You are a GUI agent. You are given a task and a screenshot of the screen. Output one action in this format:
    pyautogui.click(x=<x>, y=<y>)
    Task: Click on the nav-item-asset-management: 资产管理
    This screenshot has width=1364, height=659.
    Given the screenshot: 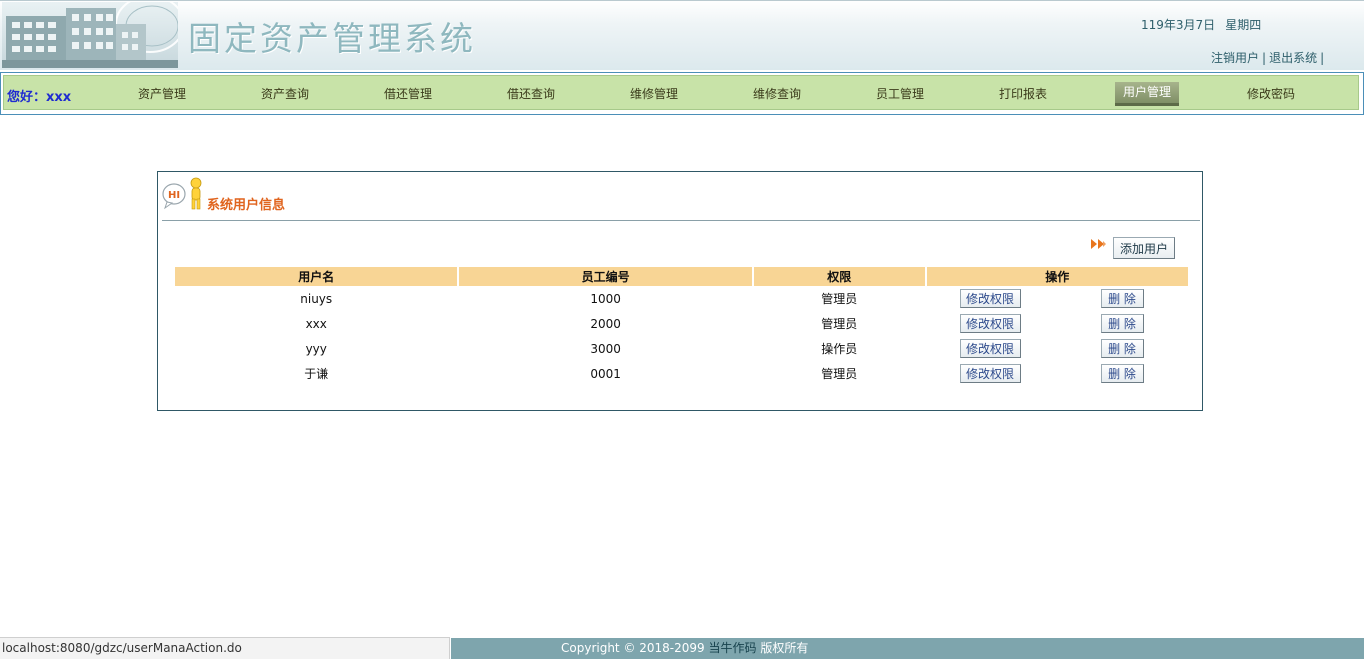 What is the action you would take?
    pyautogui.click(x=162, y=94)
    